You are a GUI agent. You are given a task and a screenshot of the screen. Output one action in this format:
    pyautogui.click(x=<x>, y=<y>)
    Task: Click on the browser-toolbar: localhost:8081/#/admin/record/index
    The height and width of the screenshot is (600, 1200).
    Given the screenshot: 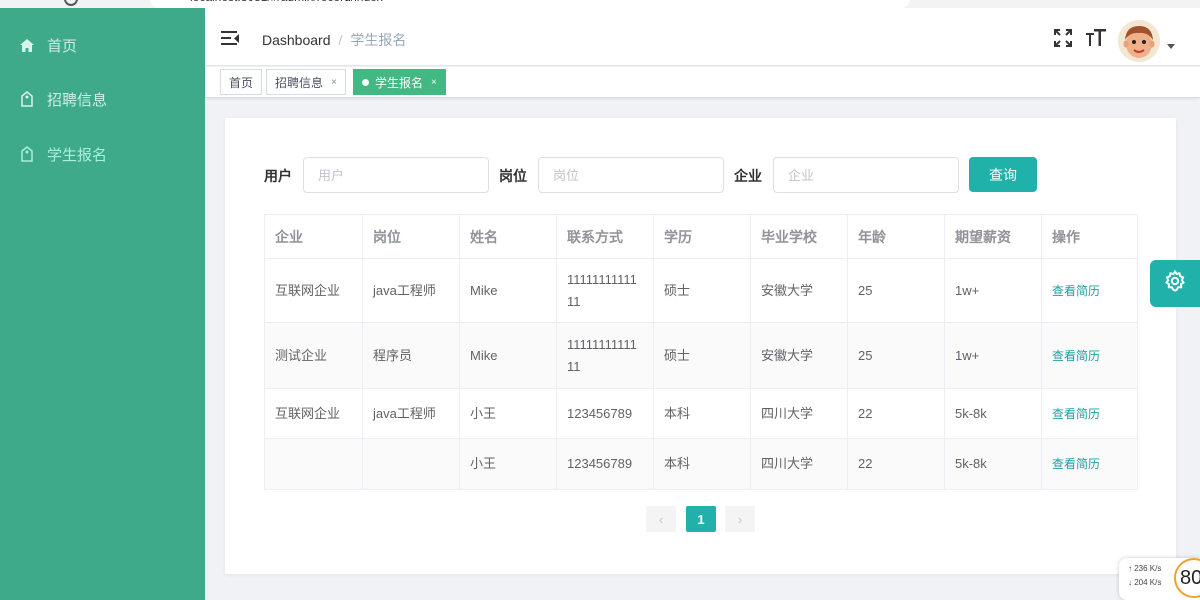 What is the action you would take?
    pyautogui.click(x=600, y=4)
    